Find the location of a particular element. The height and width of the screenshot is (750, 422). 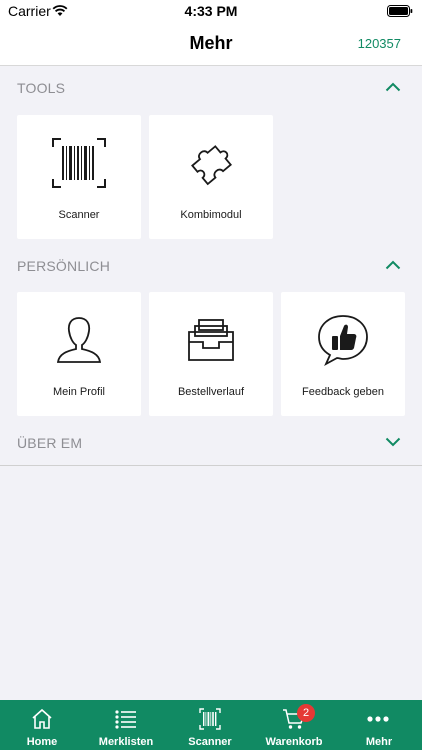

tab-bar: Home Merklisten Scanner 2 Warenkorb Mehr is located at coordinates (211, 725).